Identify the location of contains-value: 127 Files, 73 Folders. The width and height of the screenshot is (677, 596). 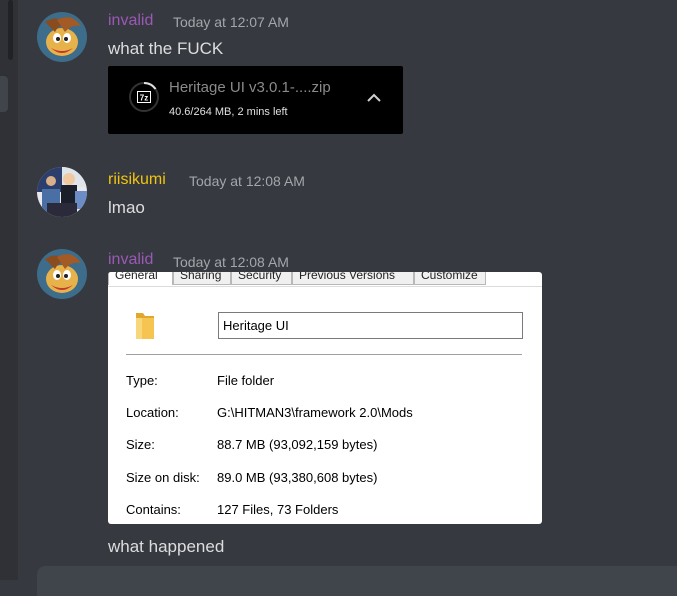
(278, 509).